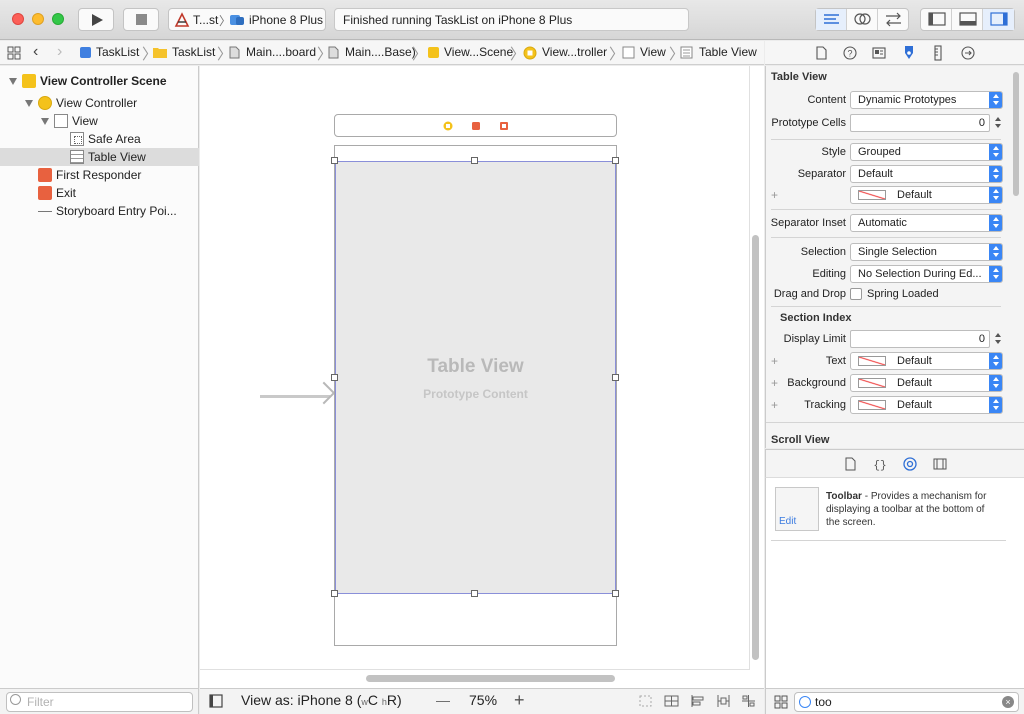  What do you see at coordinates (380, 52) in the screenshot?
I see `jumpbar-item-base: Main....Base)` at bounding box center [380, 52].